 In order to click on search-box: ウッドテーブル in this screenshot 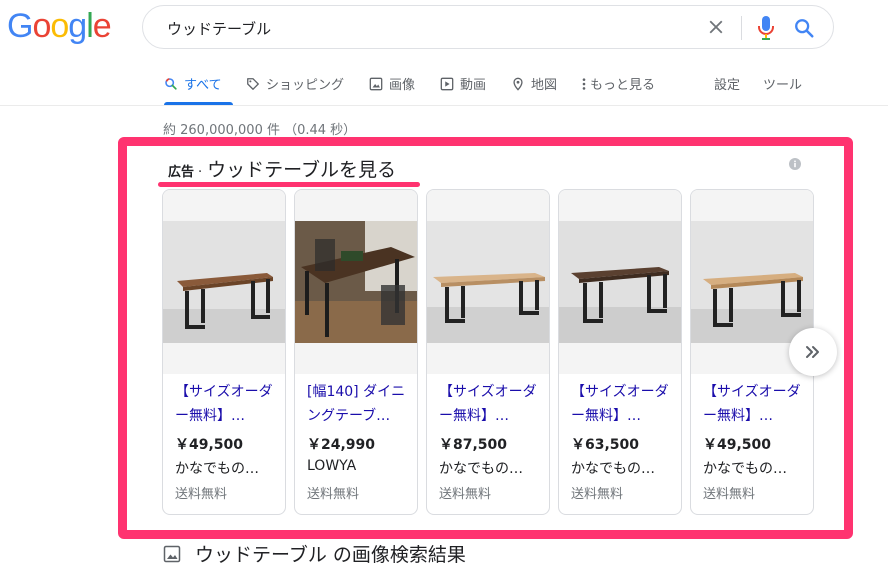, I will do `click(488, 27)`.